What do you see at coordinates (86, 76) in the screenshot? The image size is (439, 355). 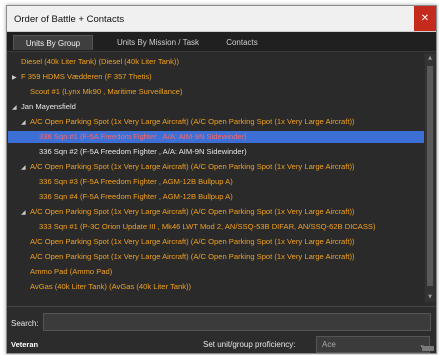 I see `tree-item-label: F 359 HDMS Vædderen (F 357 Thetis)` at bounding box center [86, 76].